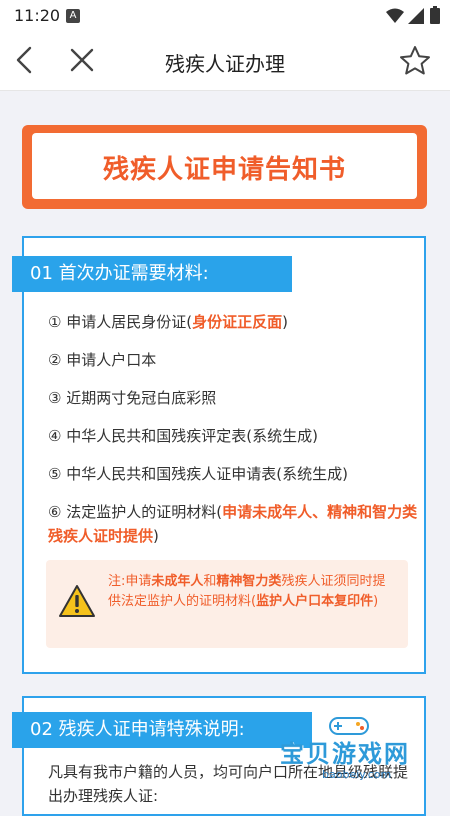 This screenshot has width=450, height=816. Describe the element at coordinates (416, 16) in the screenshot. I see `signal-icon` at that location.